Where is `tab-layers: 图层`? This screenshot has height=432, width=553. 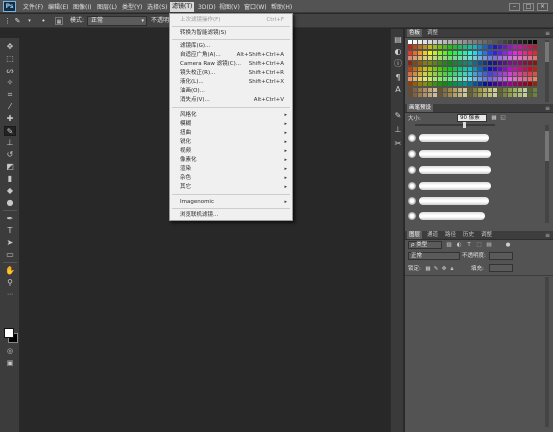
tab-layers: 图层 is located at coordinates (415, 235).